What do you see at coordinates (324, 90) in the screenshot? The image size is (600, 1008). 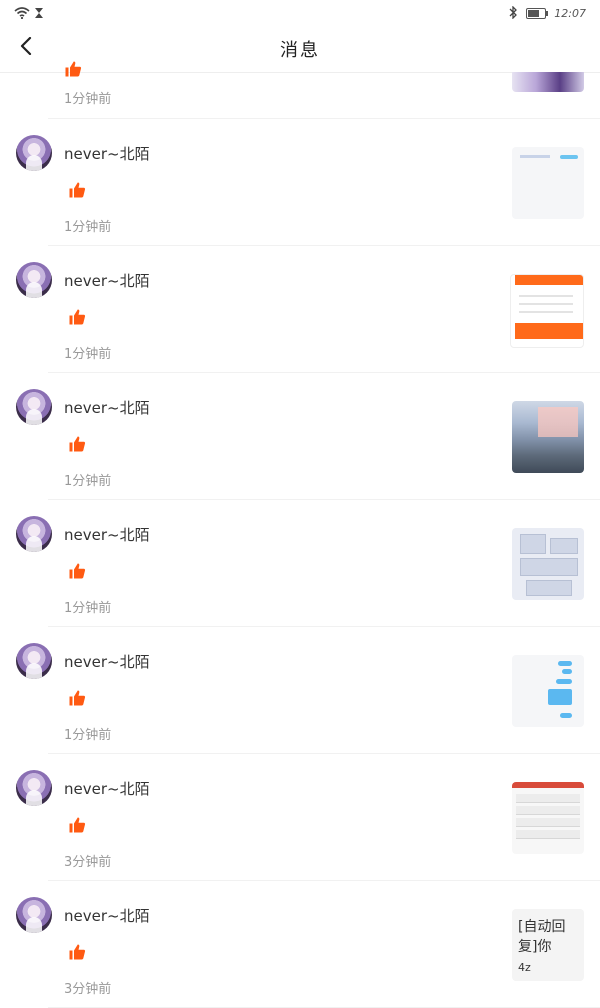 I see `list-item-partial: 1分钟前` at bounding box center [324, 90].